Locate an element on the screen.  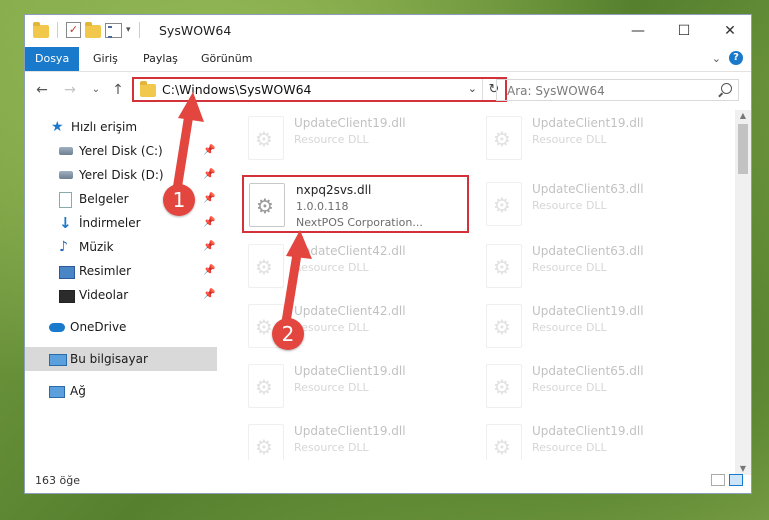
tab-home: Giriş is located at coordinates (105, 59).